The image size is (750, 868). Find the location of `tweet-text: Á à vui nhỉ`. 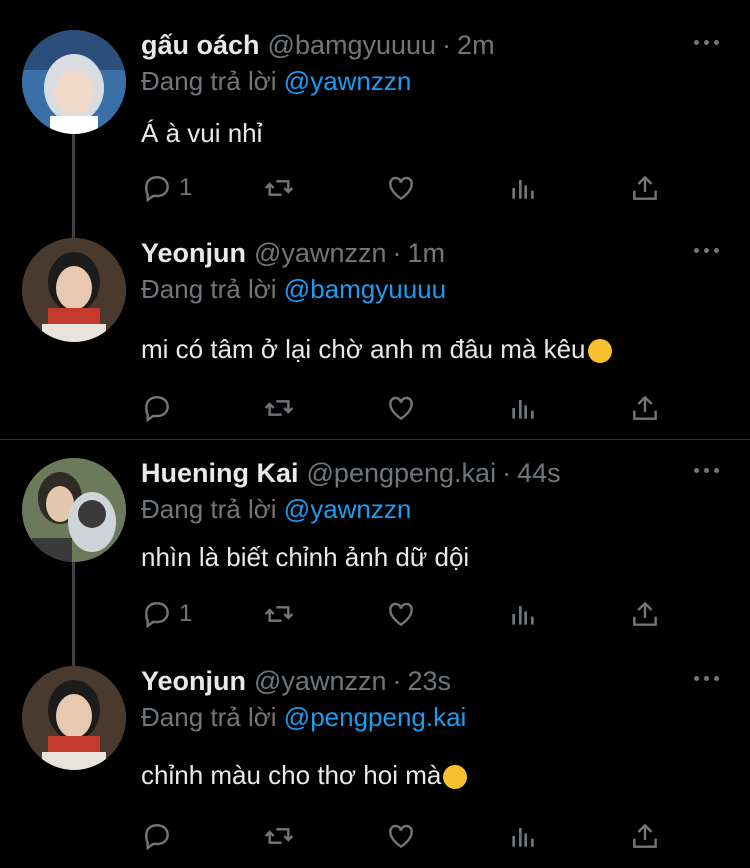

tweet-text: Á à vui nhỉ is located at coordinates (202, 133).